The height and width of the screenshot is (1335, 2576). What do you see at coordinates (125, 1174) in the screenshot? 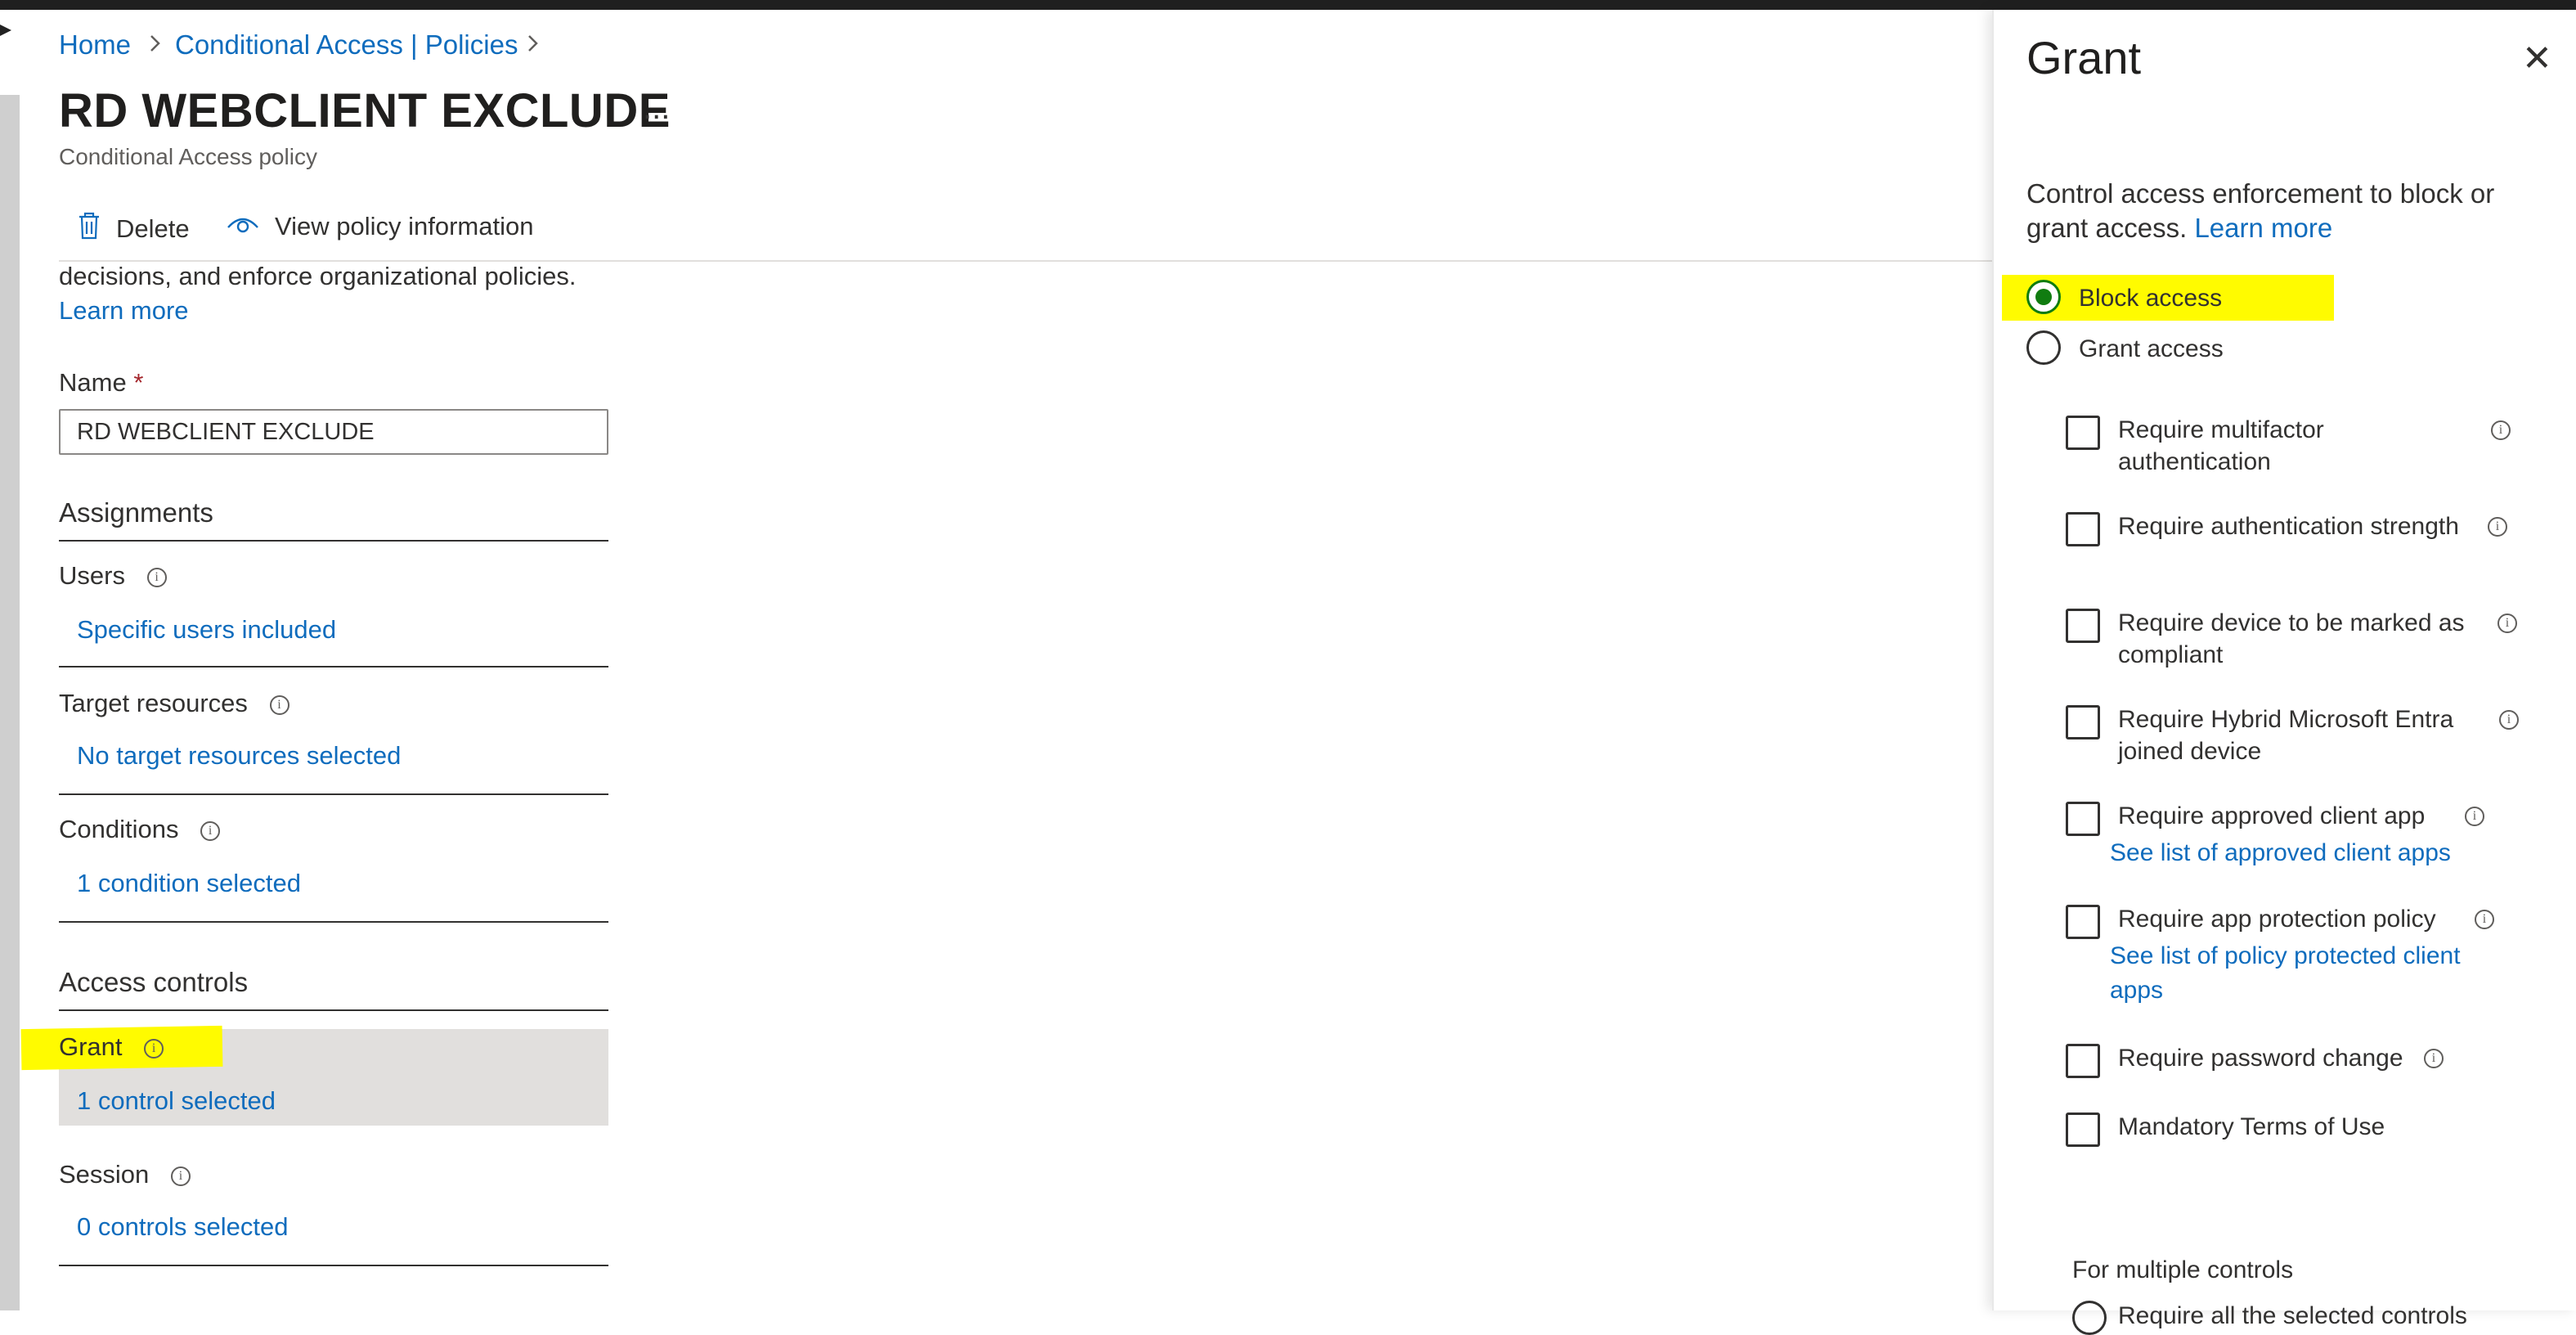
I see `session-label: Session i` at bounding box center [125, 1174].